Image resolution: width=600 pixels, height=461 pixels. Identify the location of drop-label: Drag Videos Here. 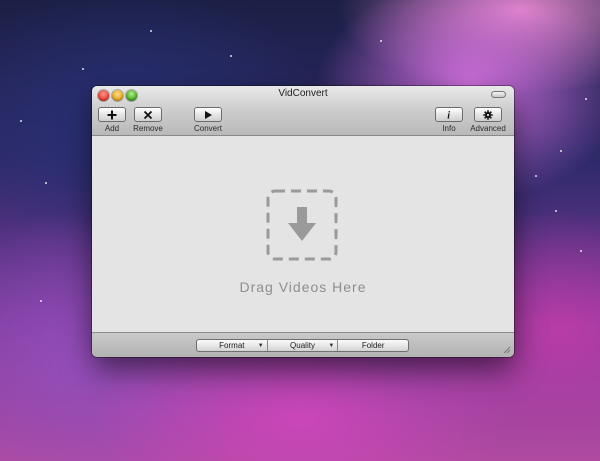
(303, 287).